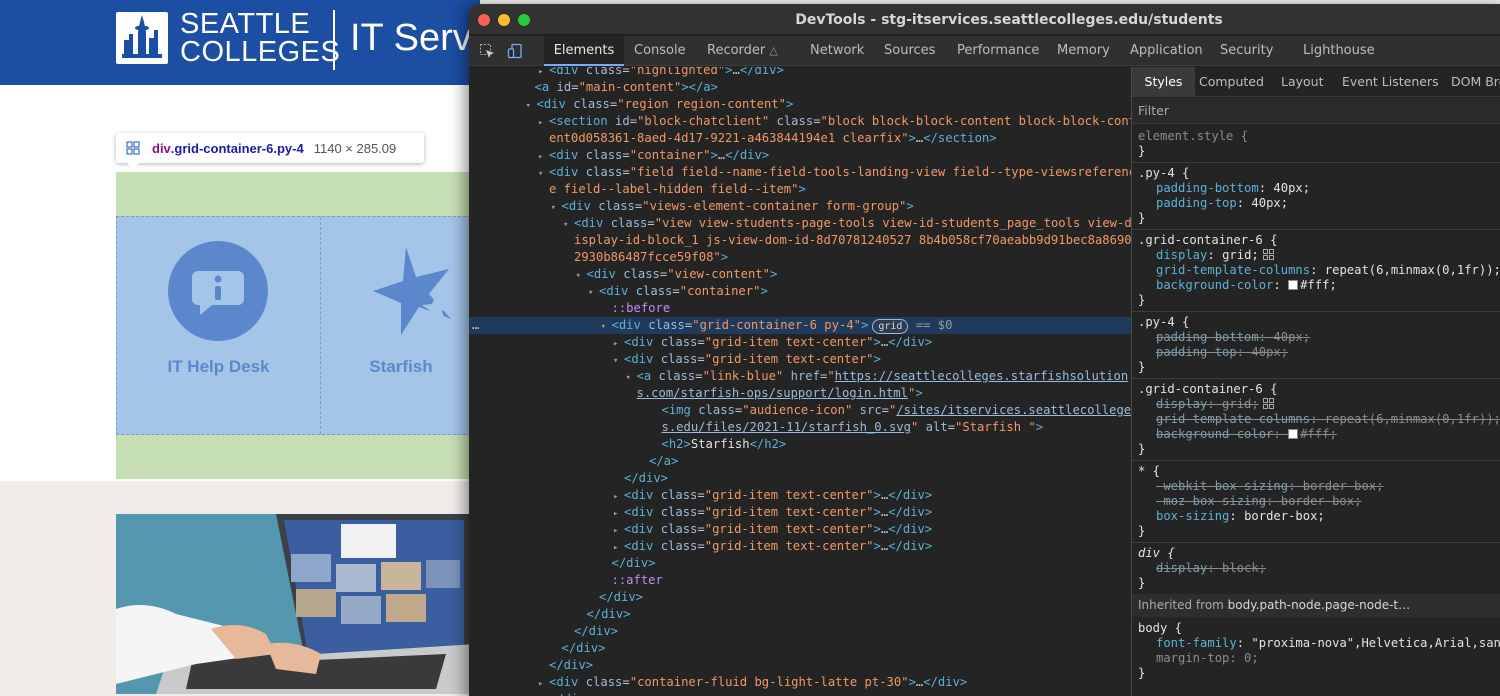 This screenshot has width=1500, height=696. I want to click on css-rule-line: * {, so click(1316, 471).